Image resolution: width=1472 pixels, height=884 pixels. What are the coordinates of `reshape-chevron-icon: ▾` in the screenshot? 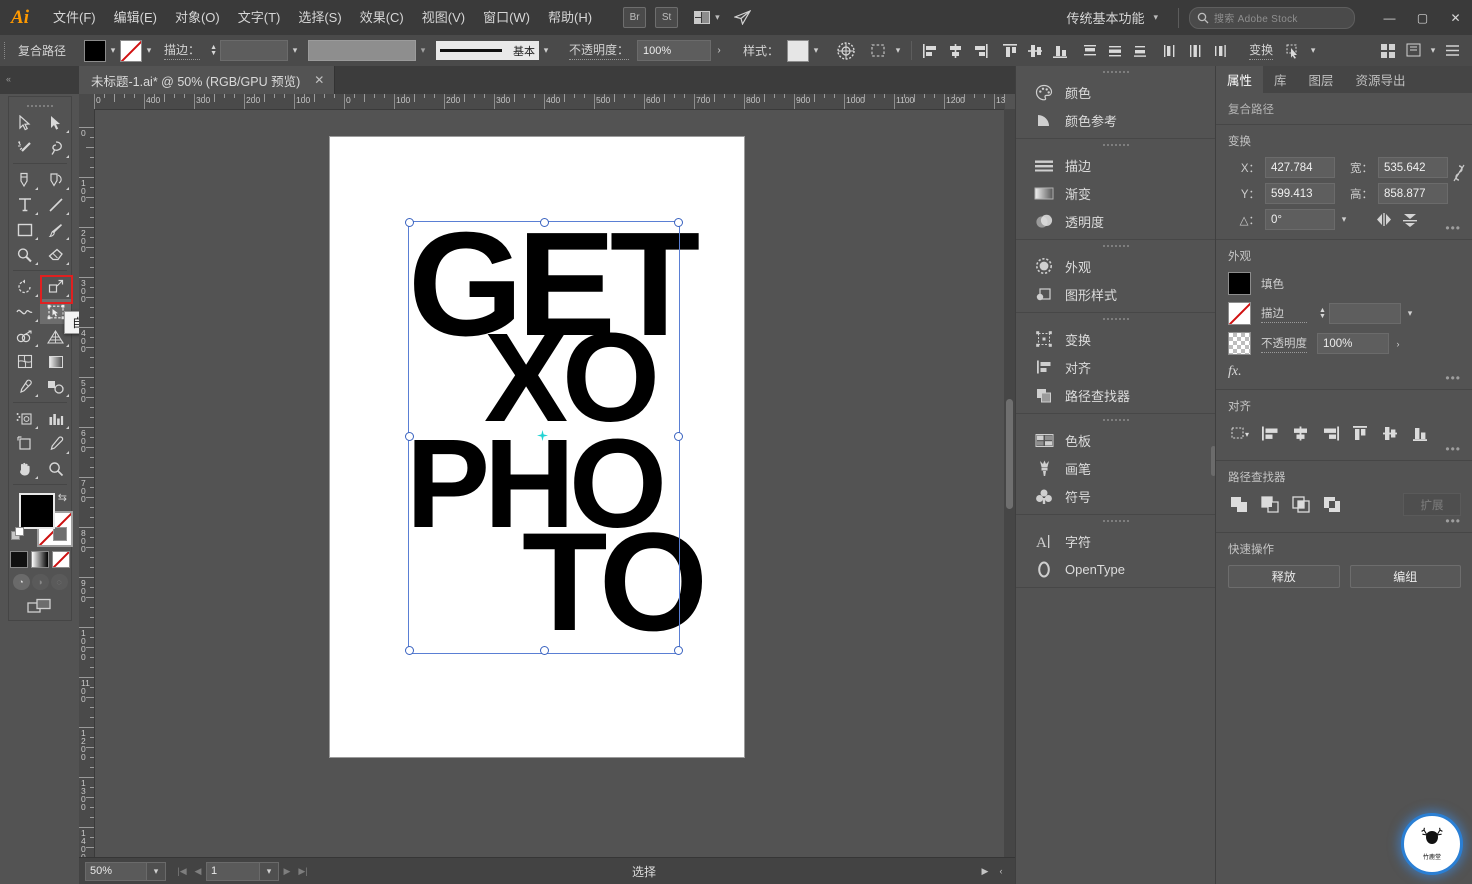 It's located at (1313, 51).